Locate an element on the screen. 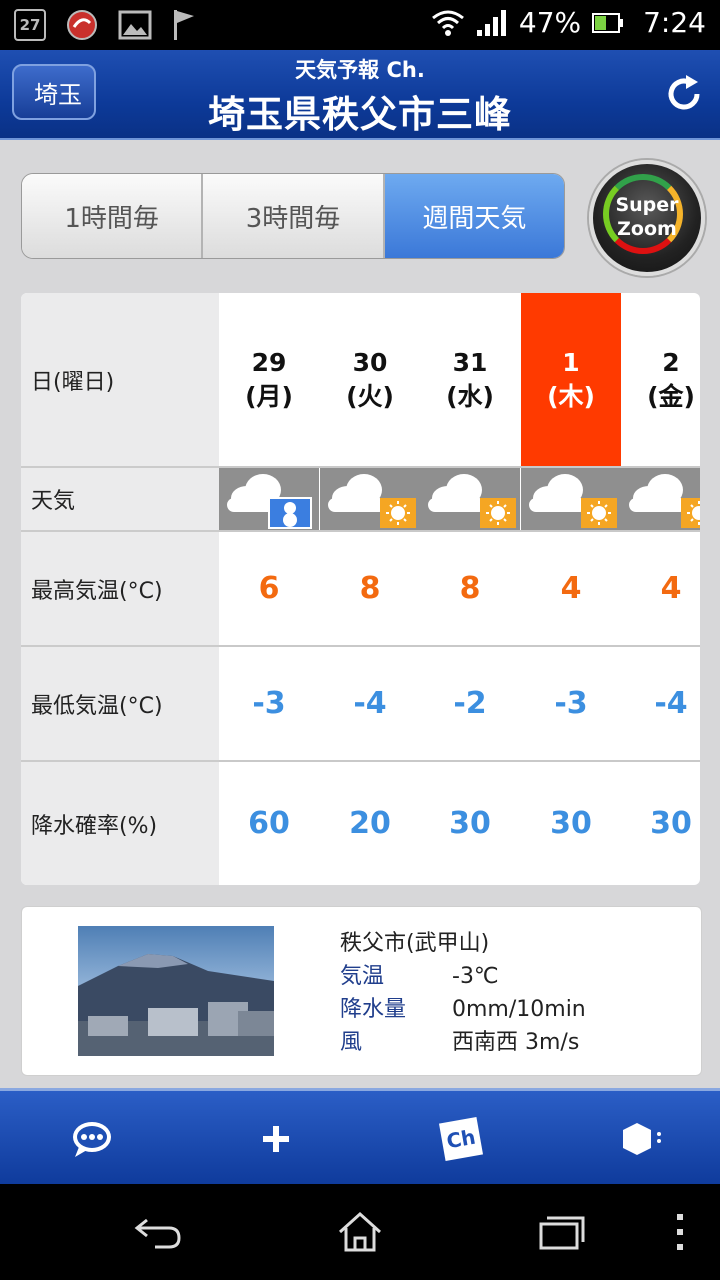 The height and width of the screenshot is (1280, 720). recent-apps-icon is located at coordinates (562, 1233).